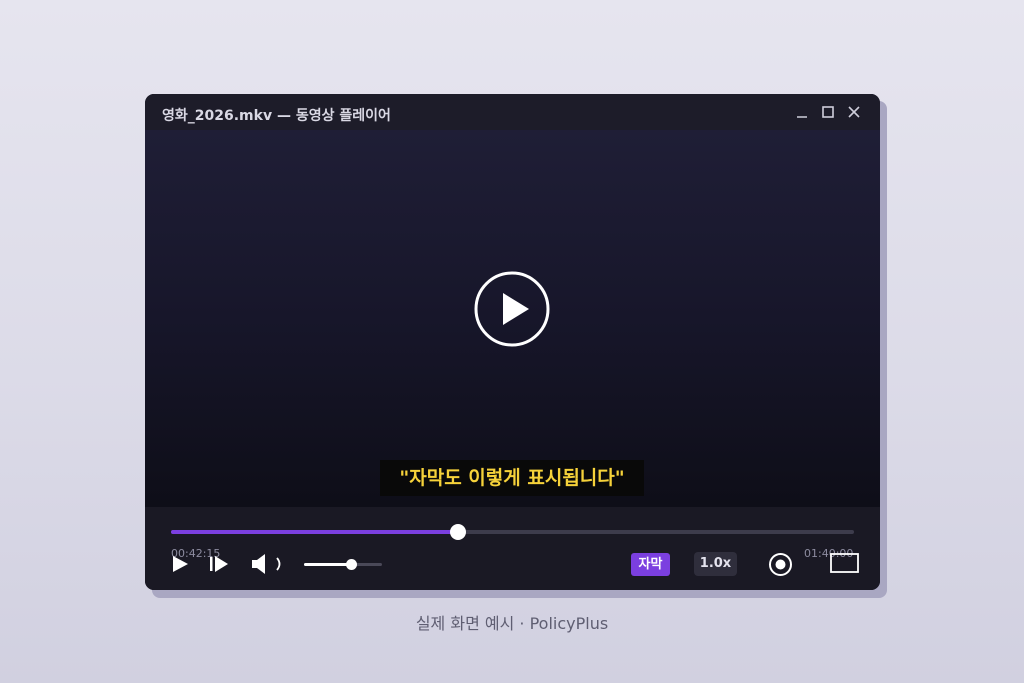  What do you see at coordinates (854, 112) in the screenshot?
I see `close-icon` at bounding box center [854, 112].